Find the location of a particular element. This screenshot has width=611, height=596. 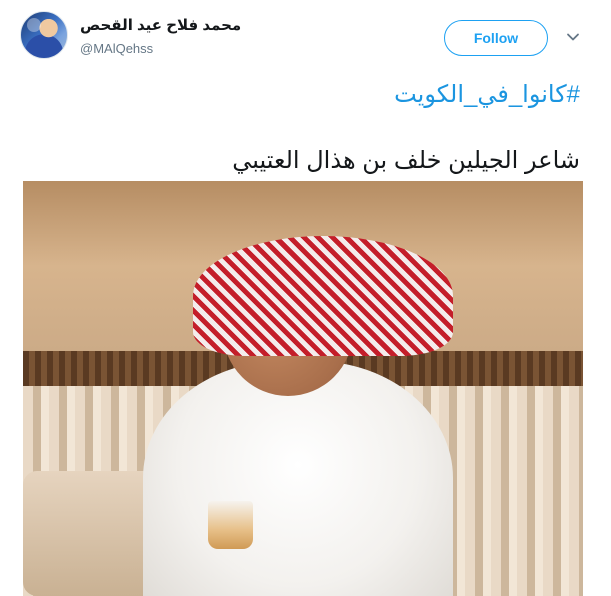

tweet-header: محمد فلاح عيد القحص @MAlQehss Follow is located at coordinates (305, 35).